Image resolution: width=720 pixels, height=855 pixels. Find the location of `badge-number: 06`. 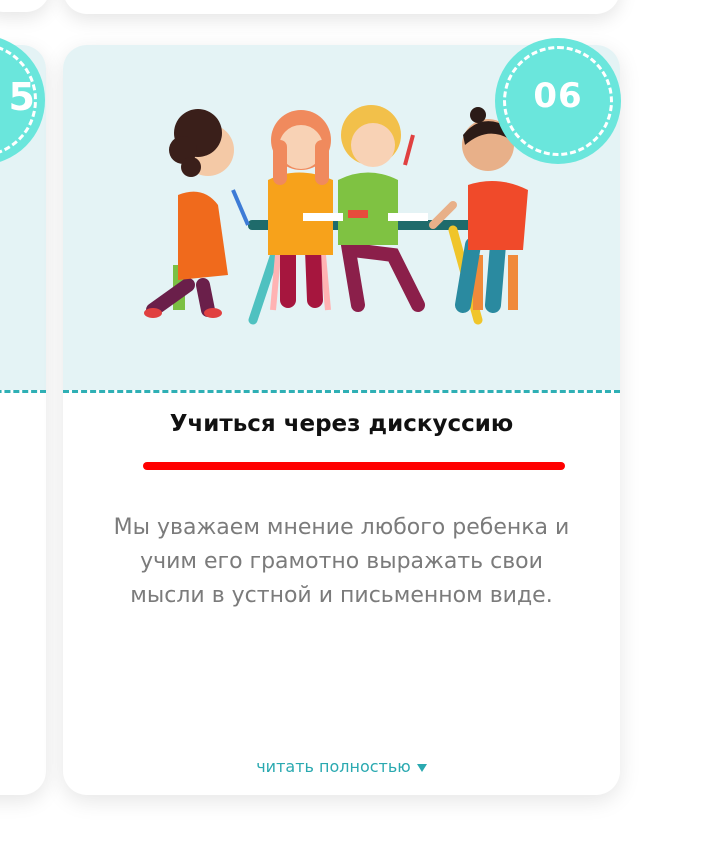

badge-number: 06 is located at coordinates (558, 96).